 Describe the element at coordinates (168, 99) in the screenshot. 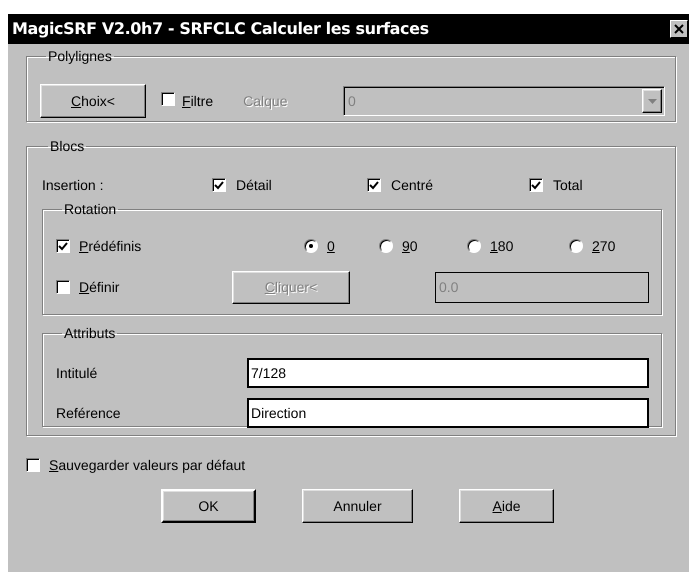

I see `filter-checkbox` at that location.